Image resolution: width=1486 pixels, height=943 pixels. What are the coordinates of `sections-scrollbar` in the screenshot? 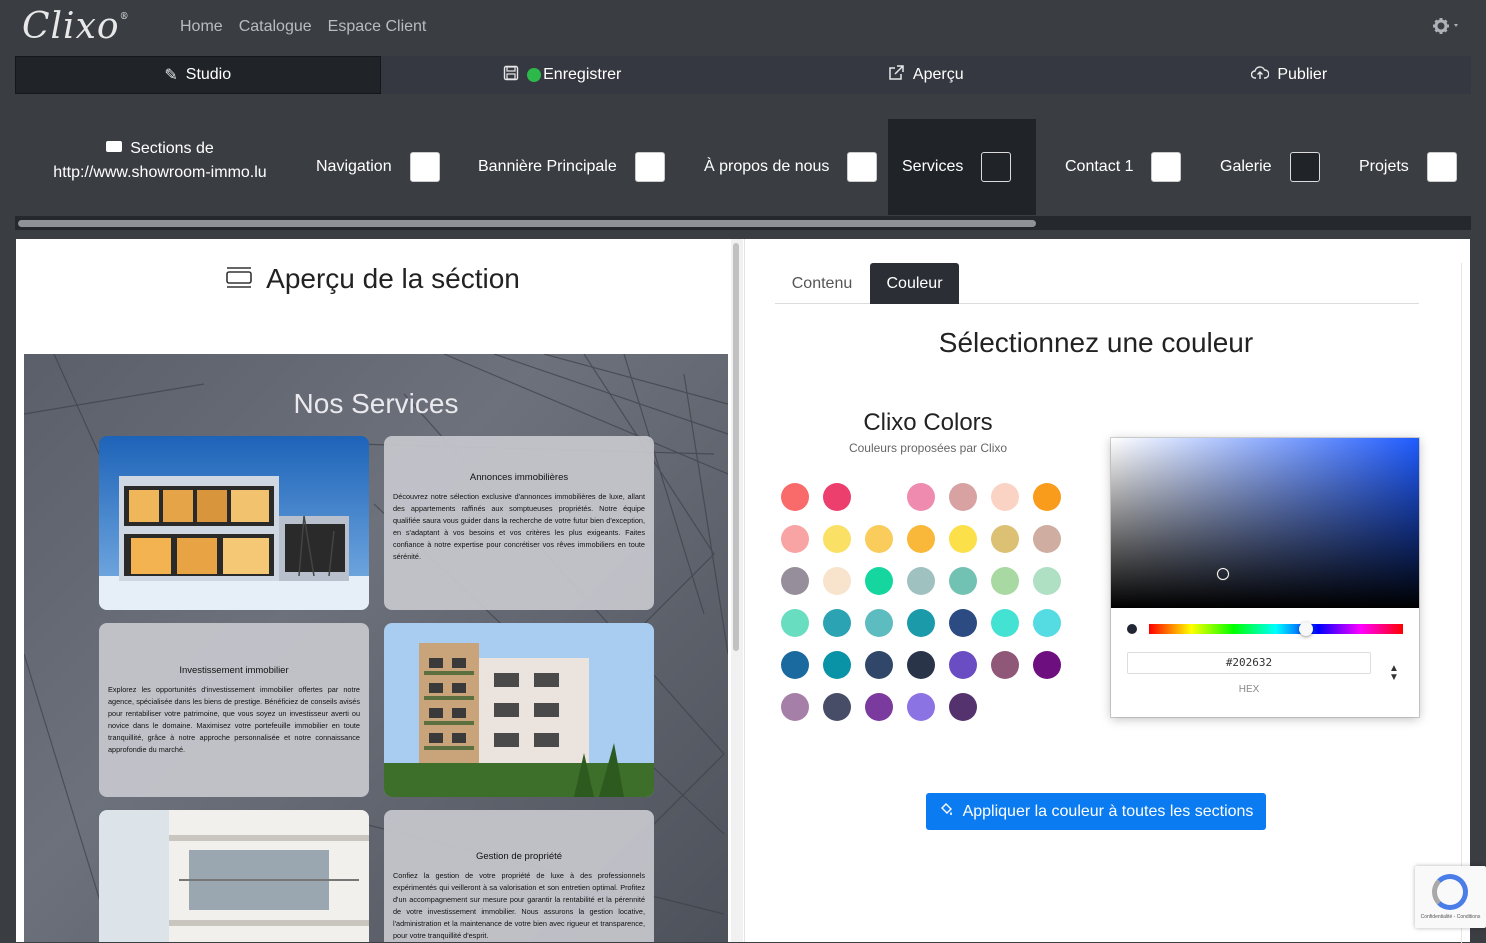 It's located at (743, 223).